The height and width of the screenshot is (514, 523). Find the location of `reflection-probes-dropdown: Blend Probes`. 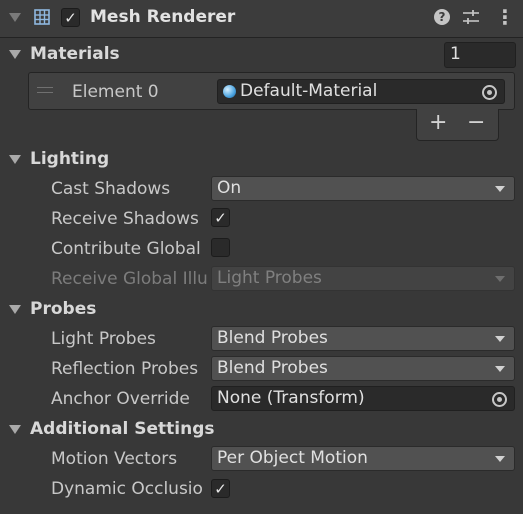

reflection-probes-dropdown: Blend Probes is located at coordinates (363, 368).